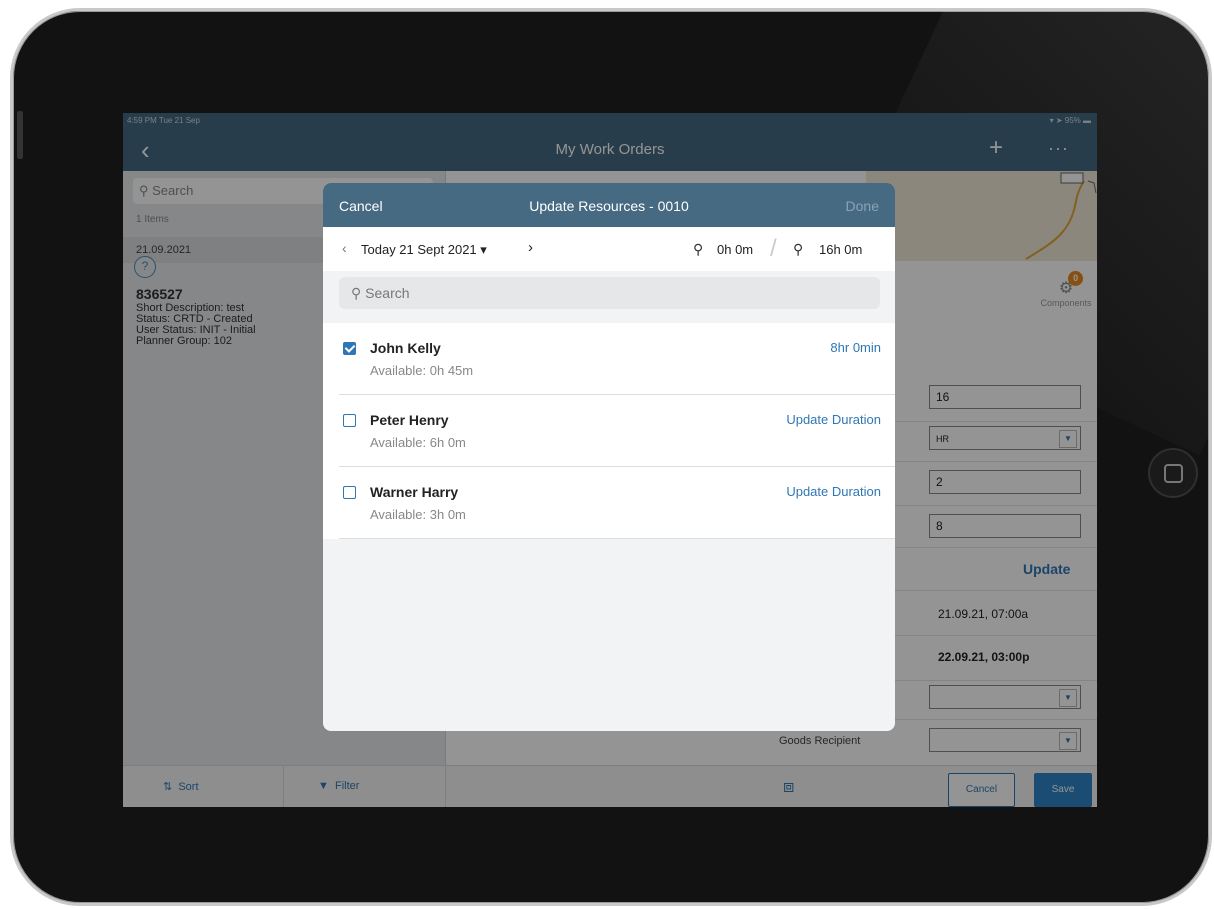  Describe the element at coordinates (855, 347) in the screenshot. I see `duration-link: 8hr 0min` at that location.